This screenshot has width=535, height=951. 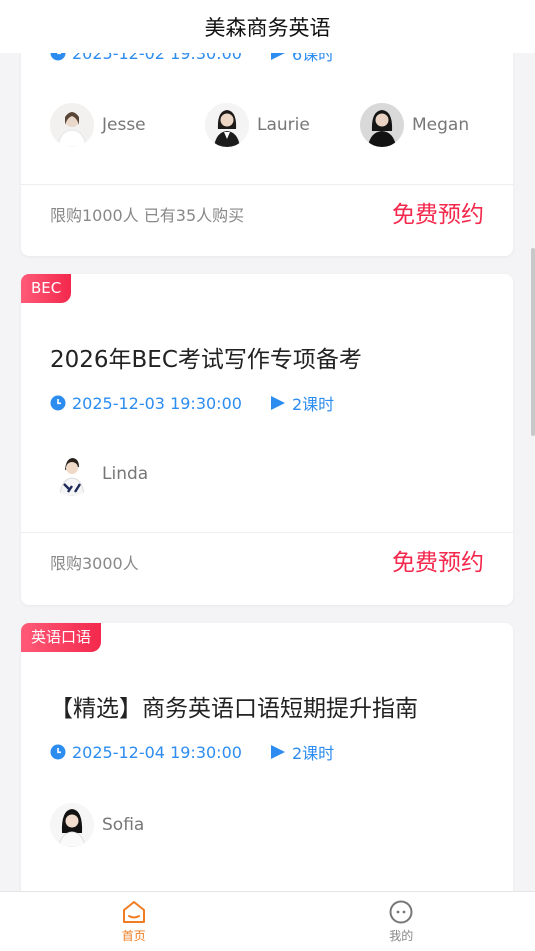 I want to click on course-title: 【精选】商务英语口语短期提升指南, so click(x=234, y=706).